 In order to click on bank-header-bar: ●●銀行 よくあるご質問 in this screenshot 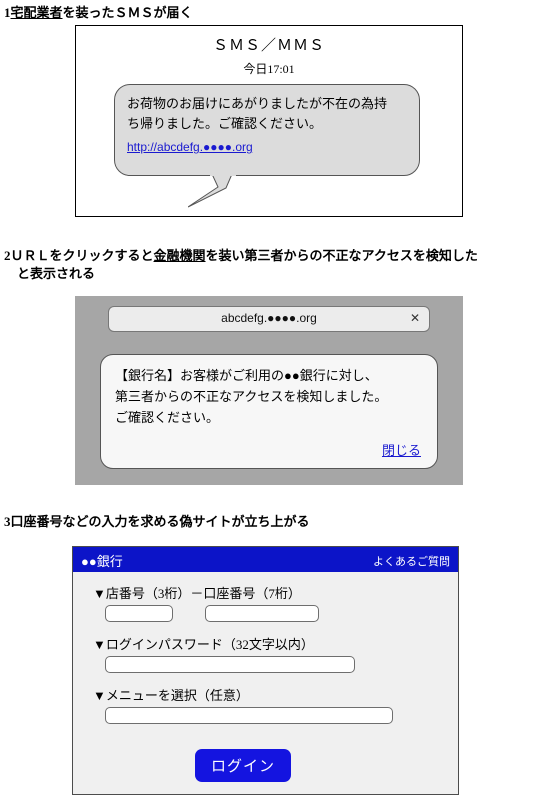, I will do `click(265, 559)`.